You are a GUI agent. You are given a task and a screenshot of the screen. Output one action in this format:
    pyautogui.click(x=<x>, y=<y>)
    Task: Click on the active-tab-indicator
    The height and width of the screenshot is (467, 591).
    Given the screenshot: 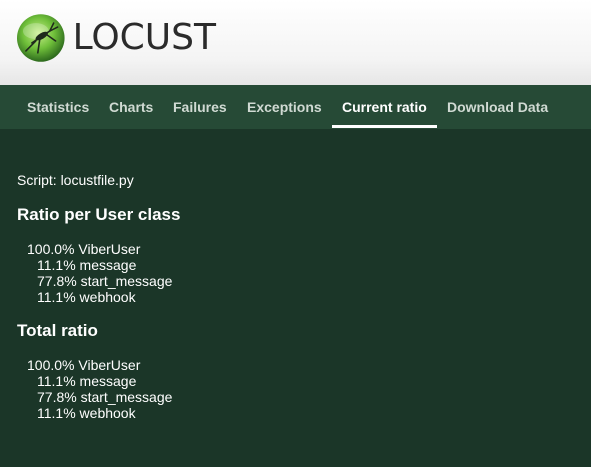 What is the action you would take?
    pyautogui.click(x=384, y=126)
    